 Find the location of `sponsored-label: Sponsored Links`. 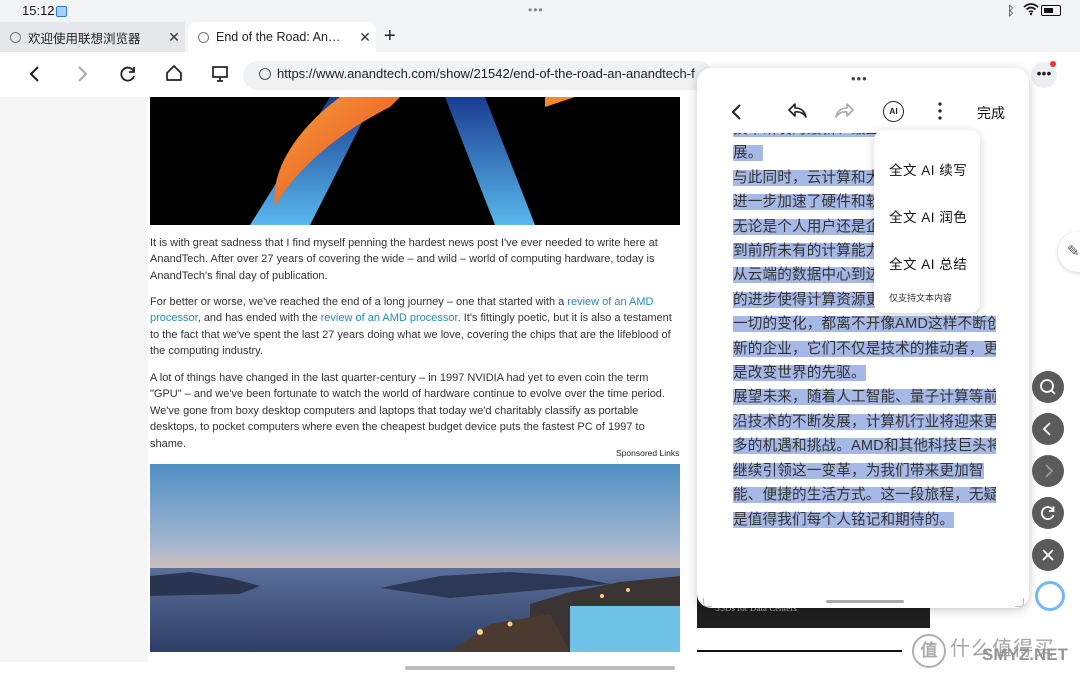

sponsored-label: Sponsored Links is located at coordinates (648, 453).